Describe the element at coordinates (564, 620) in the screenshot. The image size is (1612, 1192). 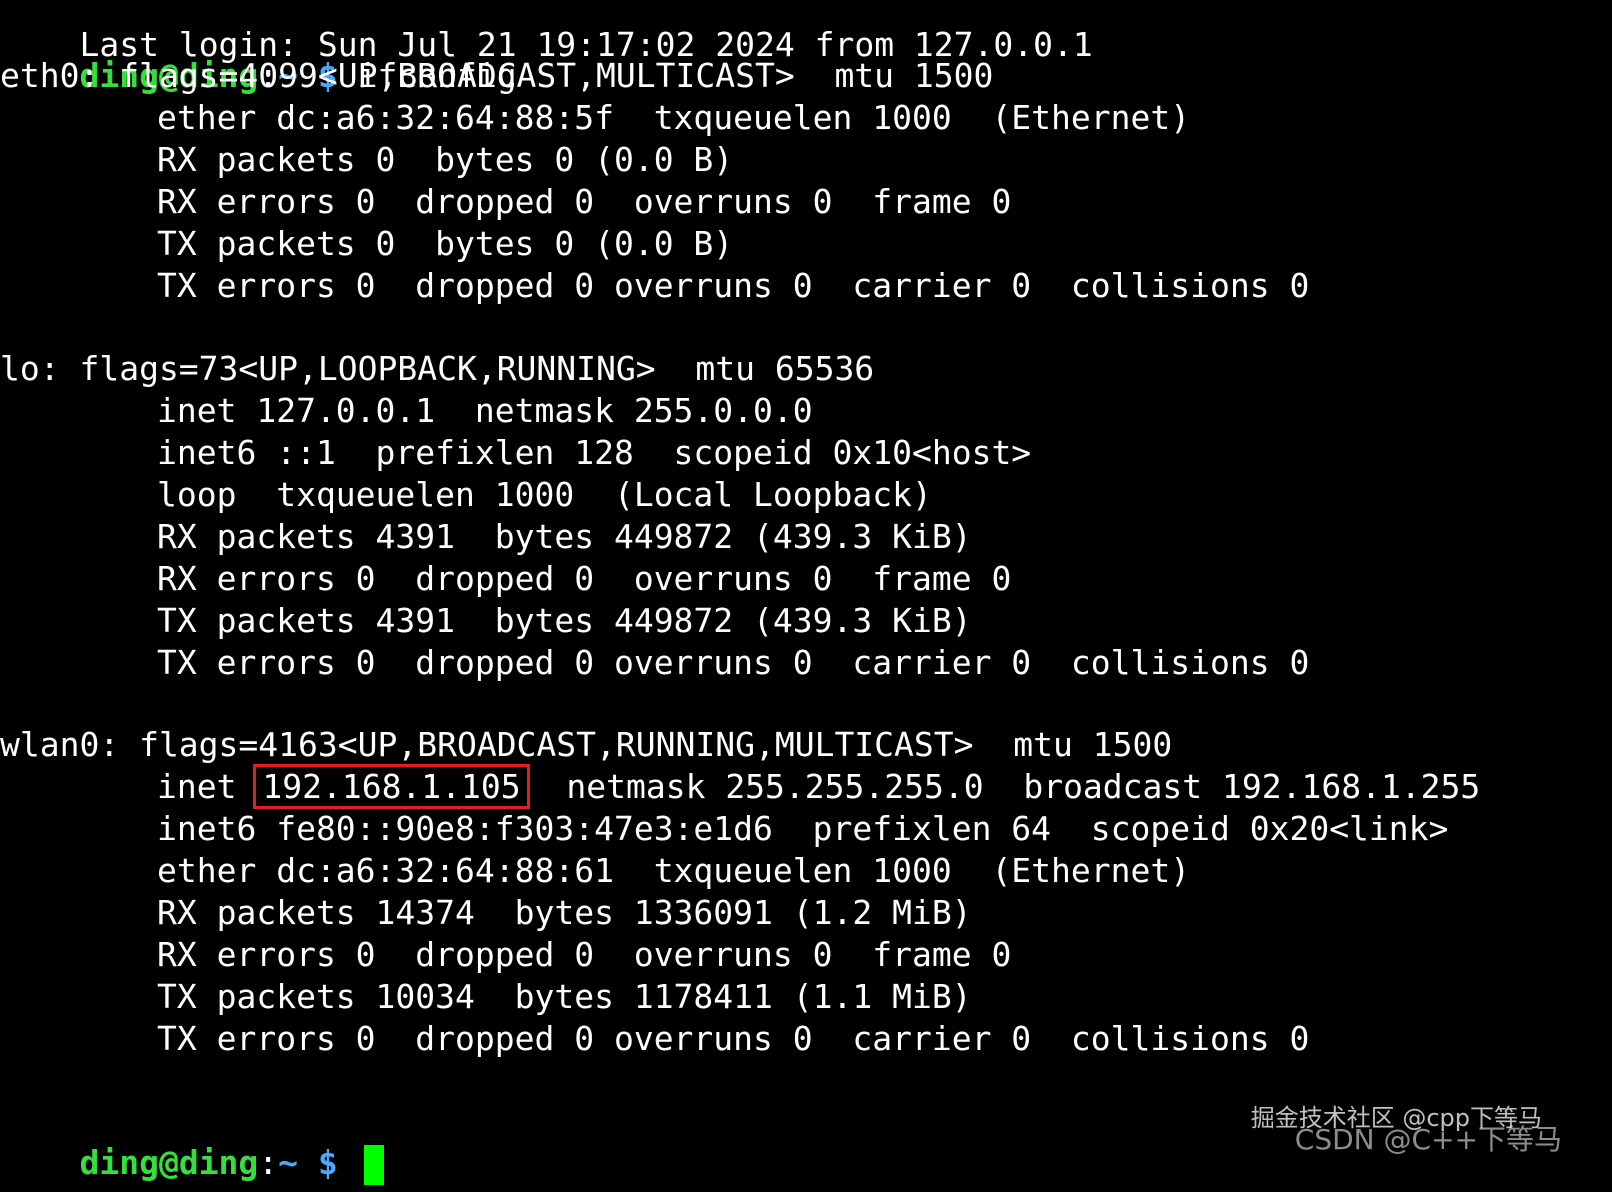
I see `lo-line: TX packets 4391 bytes 449872 (439.3 KiB)` at that location.